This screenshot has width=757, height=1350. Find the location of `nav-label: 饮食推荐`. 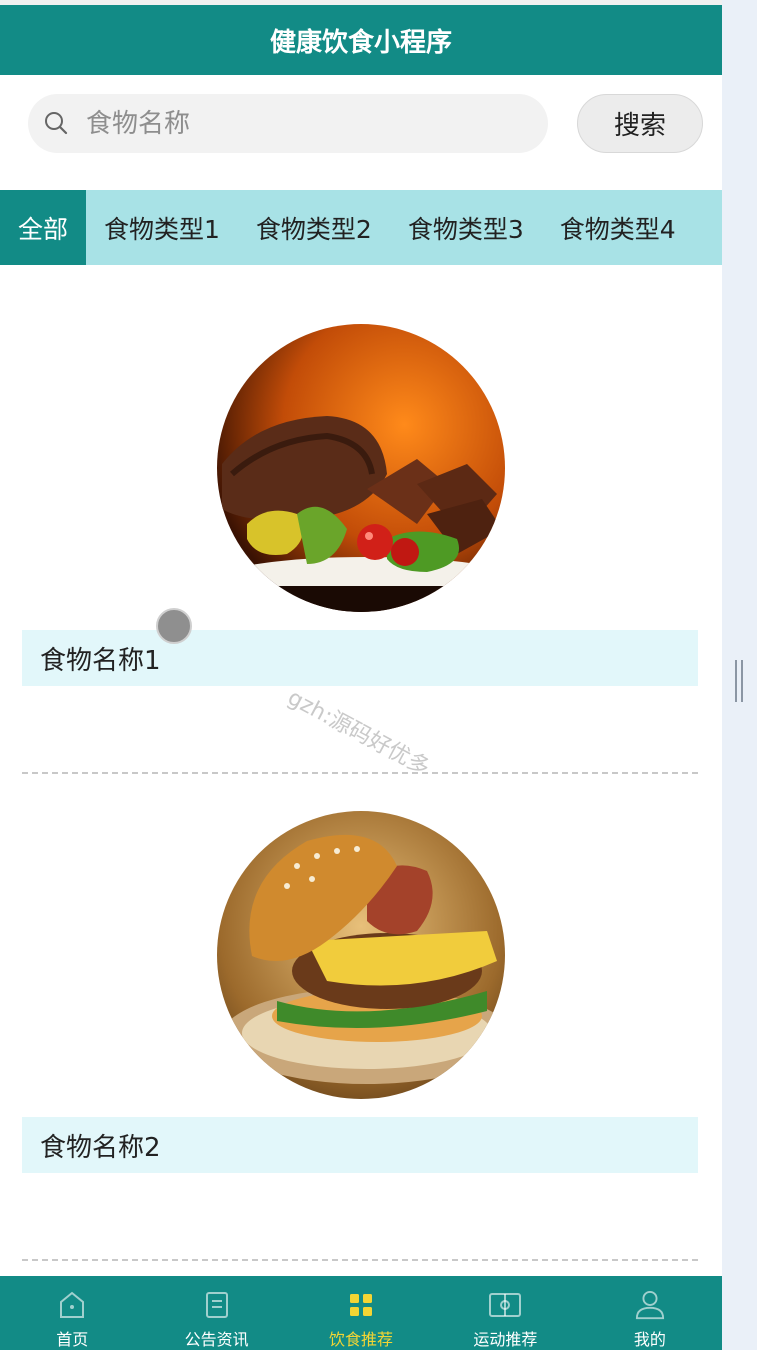

nav-label: 饮食推荐 is located at coordinates (361, 1339).